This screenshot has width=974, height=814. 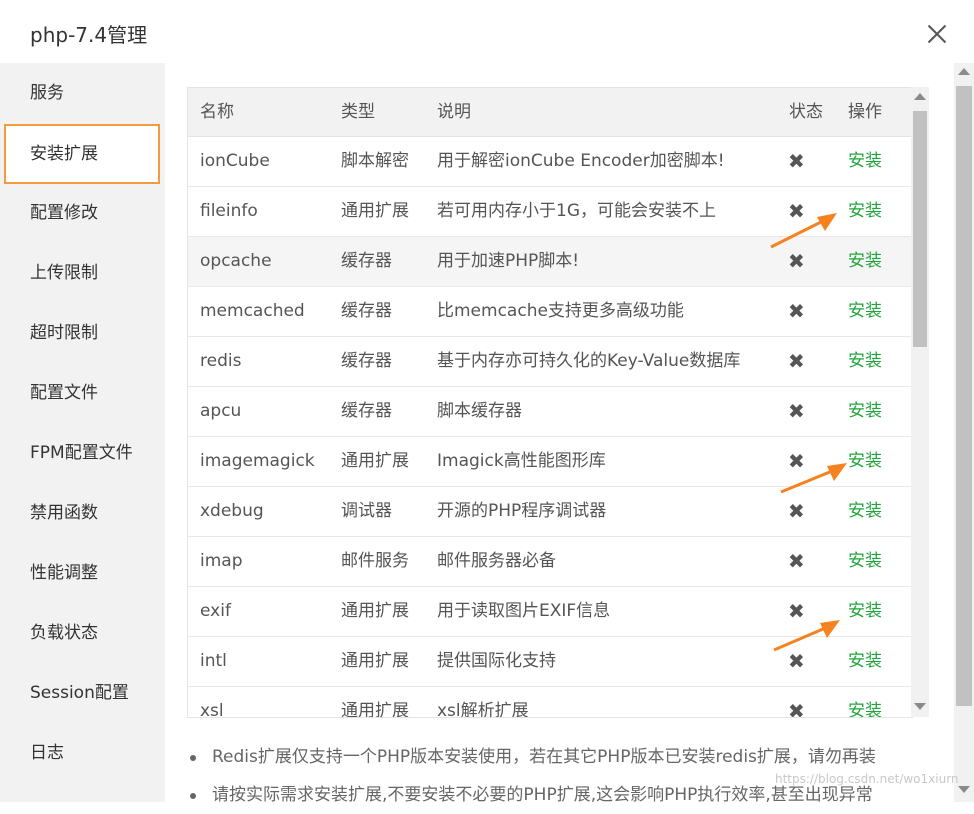 I want to click on ext-desc: xsl解析扩展, so click(x=483, y=709).